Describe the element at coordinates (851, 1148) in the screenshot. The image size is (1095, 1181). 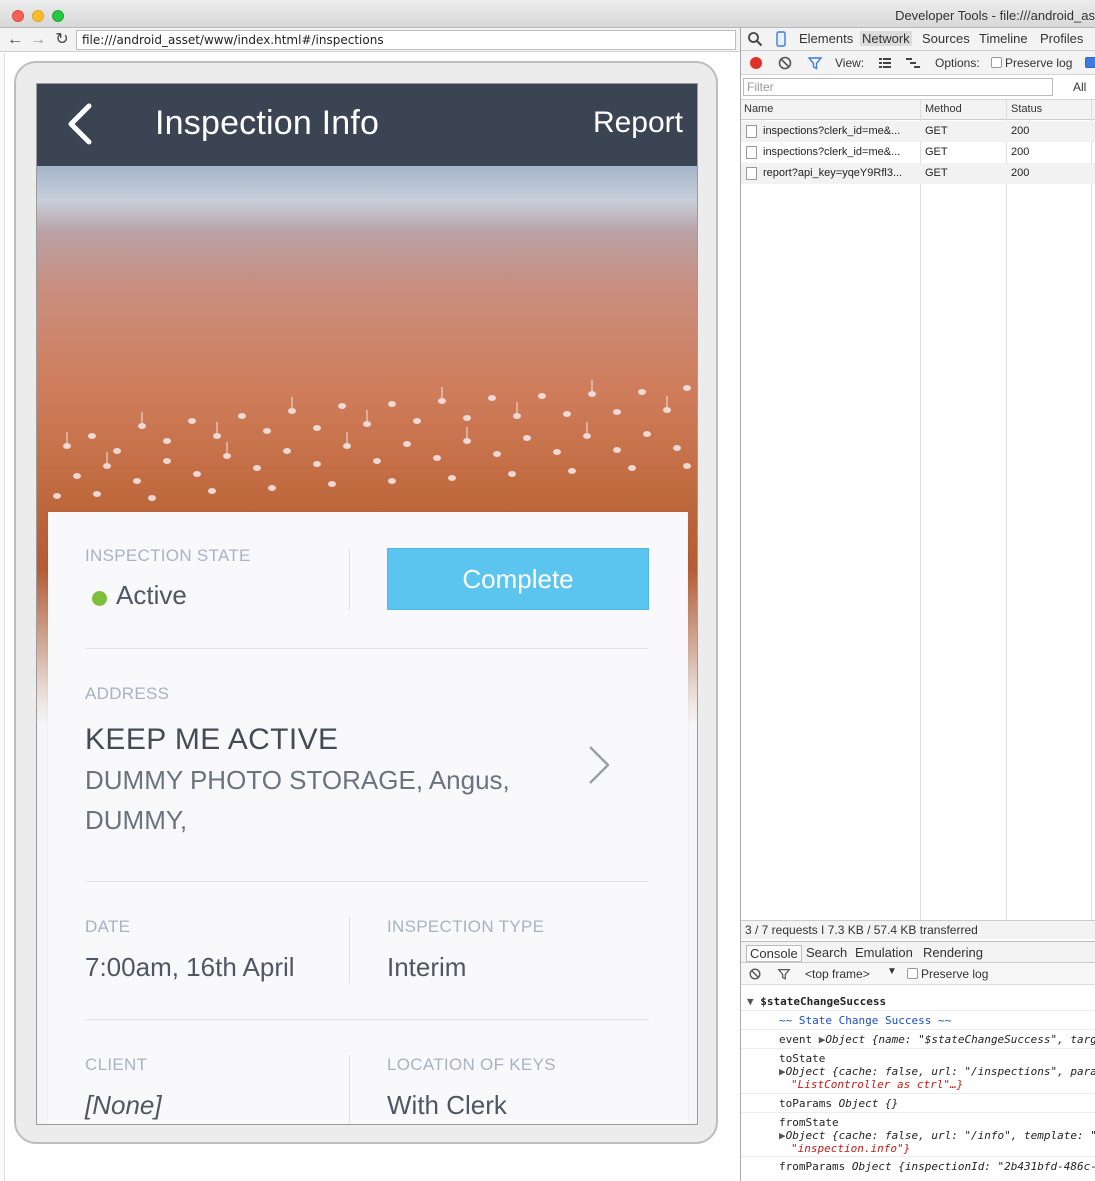
I see `console-object-continued: "inspection.info"}` at that location.